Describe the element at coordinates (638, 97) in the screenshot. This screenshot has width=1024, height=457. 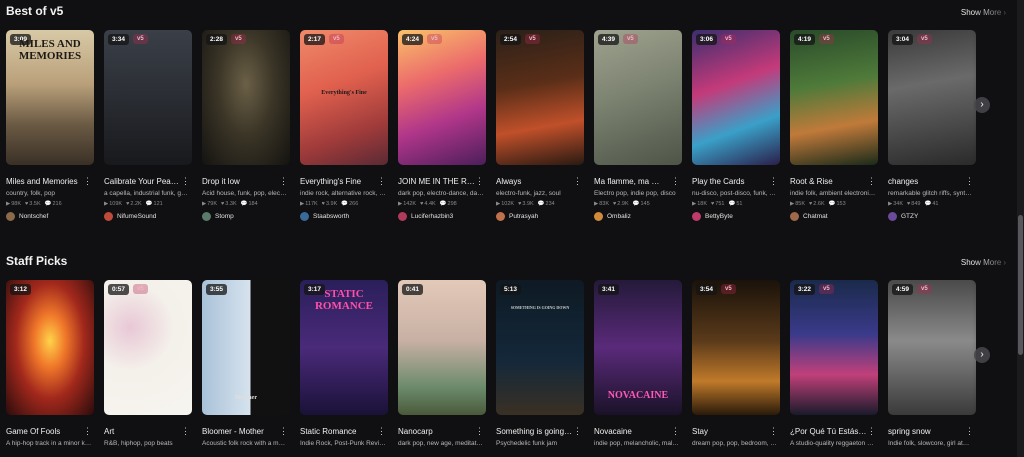
I see `cover-art: 4:39 v5` at that location.